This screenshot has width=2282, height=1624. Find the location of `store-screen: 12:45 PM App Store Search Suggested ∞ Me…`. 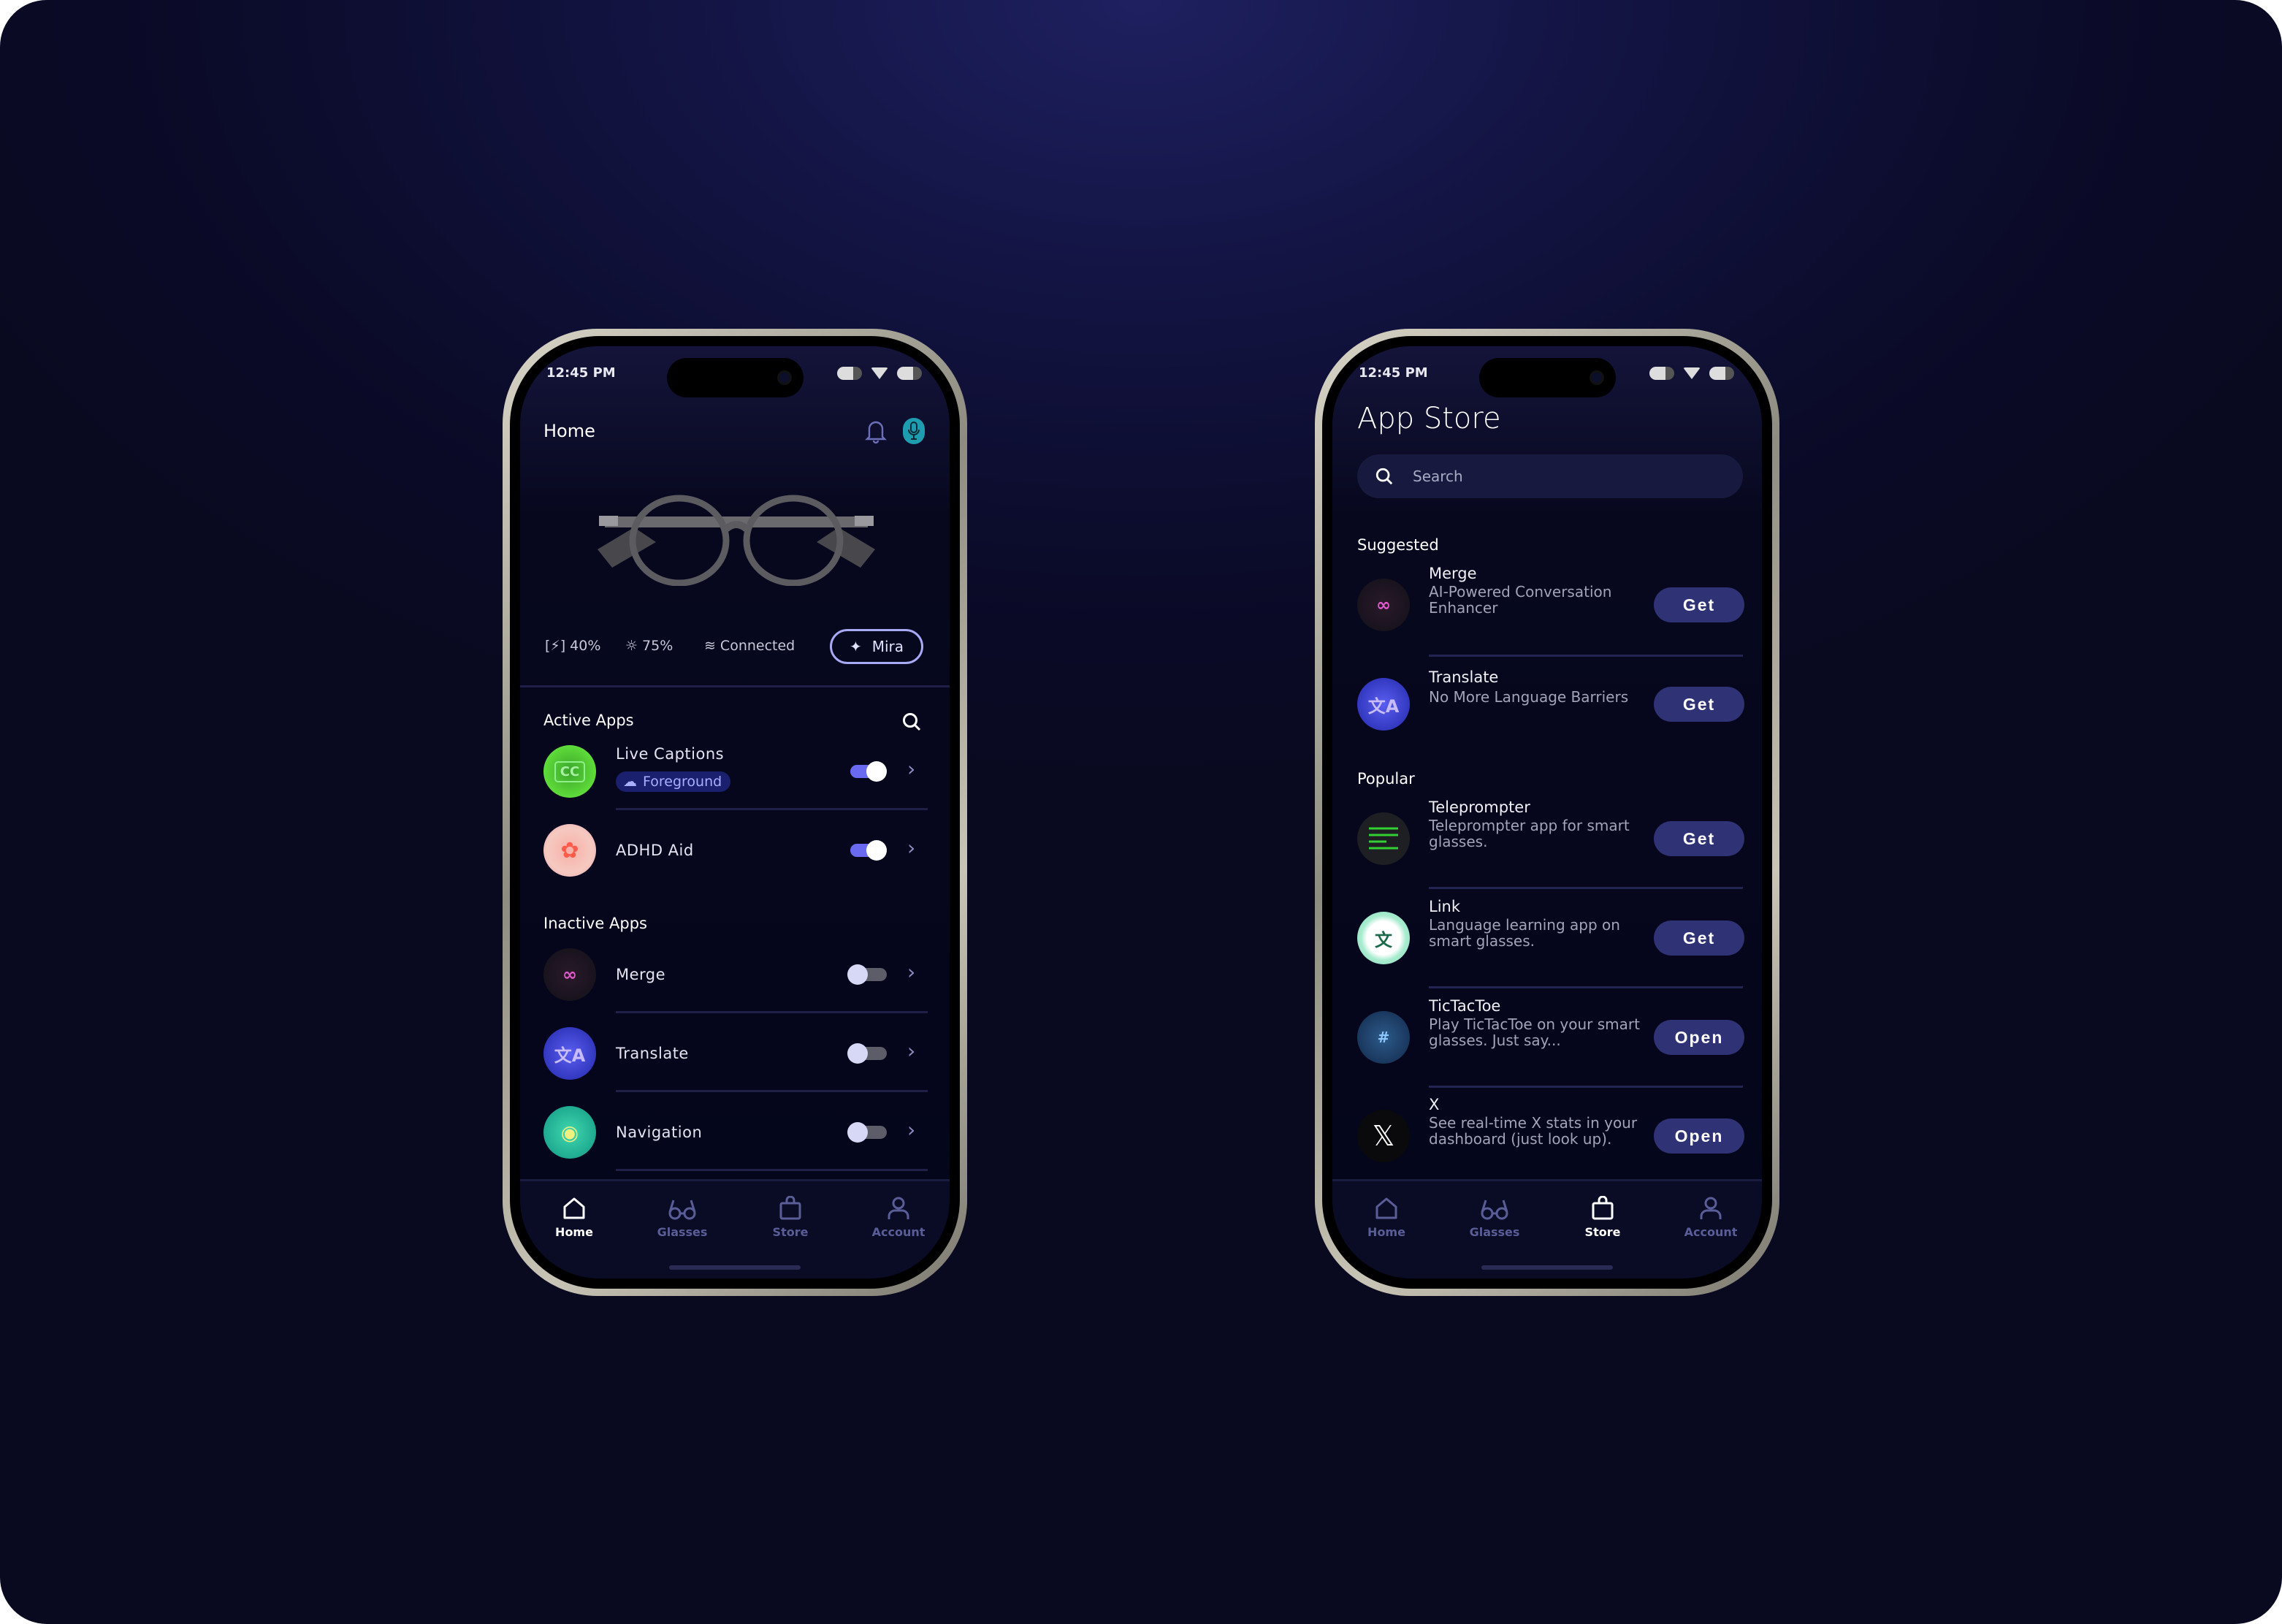

store-screen: 12:45 PM App Store Search Suggested ∞ Me… is located at coordinates (1547, 812).